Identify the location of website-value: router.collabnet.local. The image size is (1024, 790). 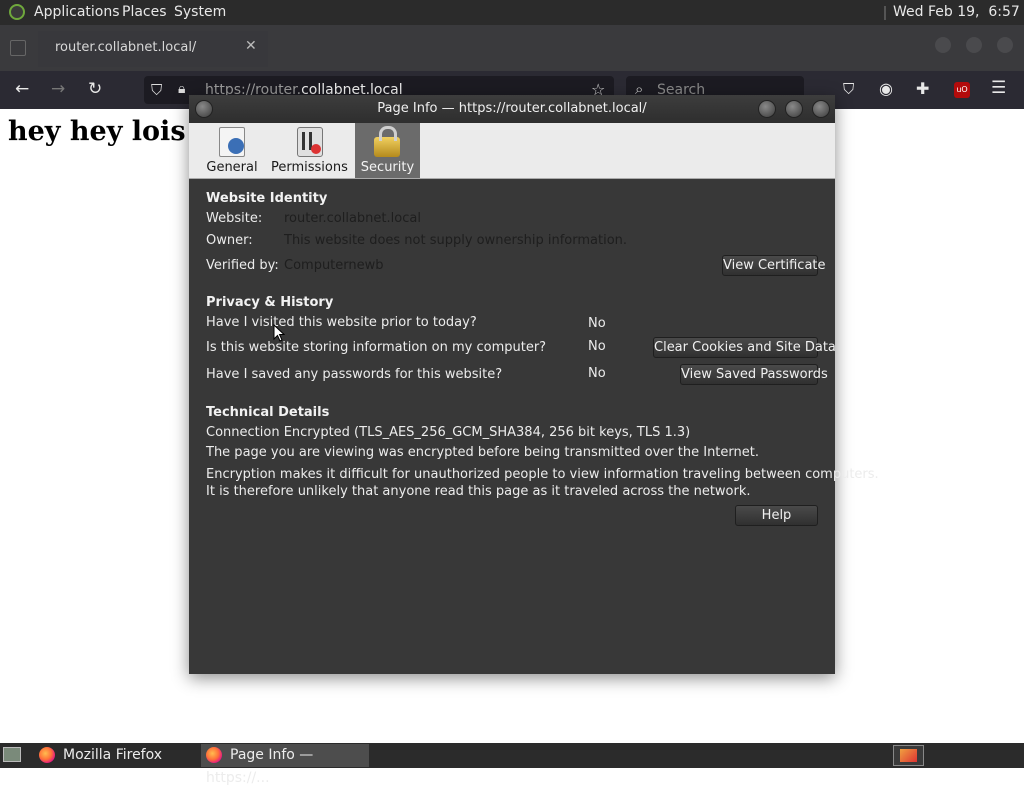
(352, 218).